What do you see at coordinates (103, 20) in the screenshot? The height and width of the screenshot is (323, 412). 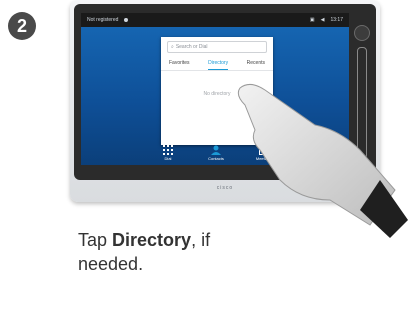 I see `status-text: Not registered` at bounding box center [103, 20].